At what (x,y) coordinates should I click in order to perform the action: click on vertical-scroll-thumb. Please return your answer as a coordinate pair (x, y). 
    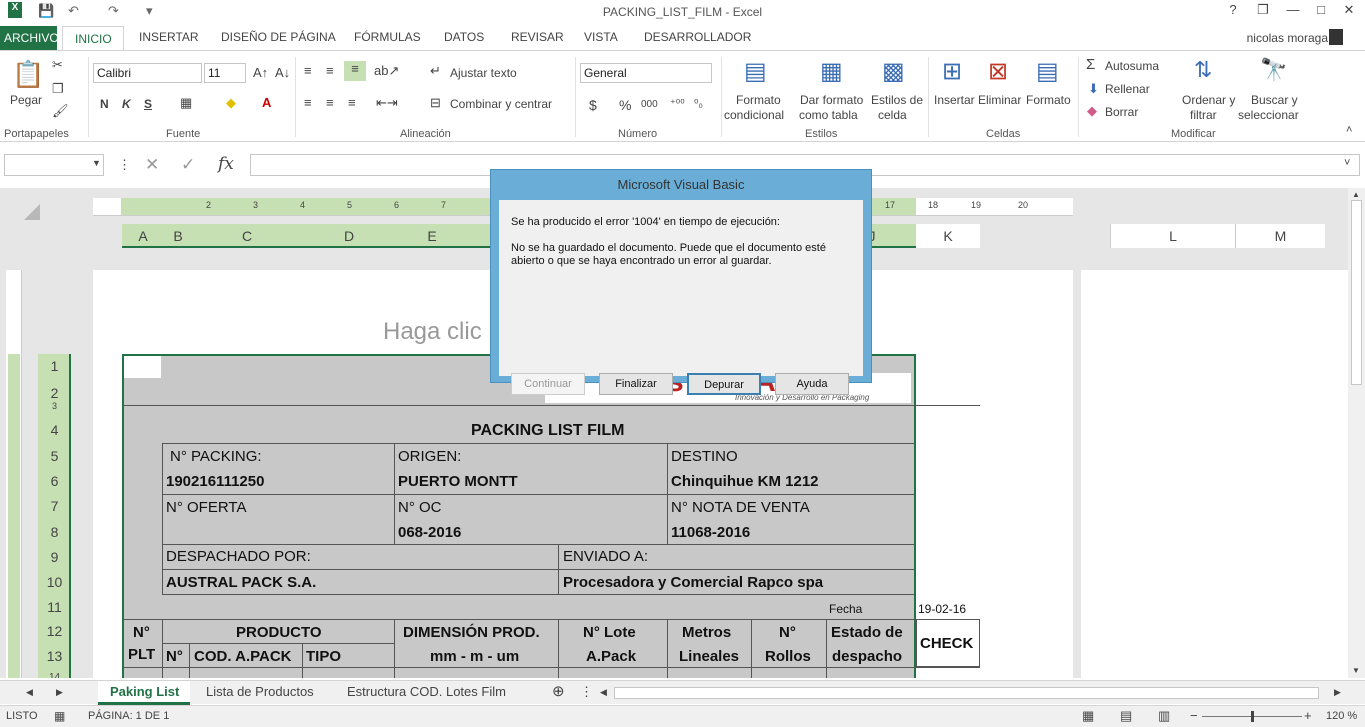
    Looking at the image, I should click on (1356, 292).